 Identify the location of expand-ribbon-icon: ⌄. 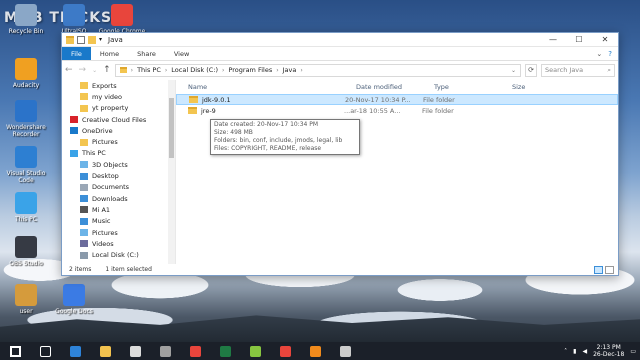
(599, 54).